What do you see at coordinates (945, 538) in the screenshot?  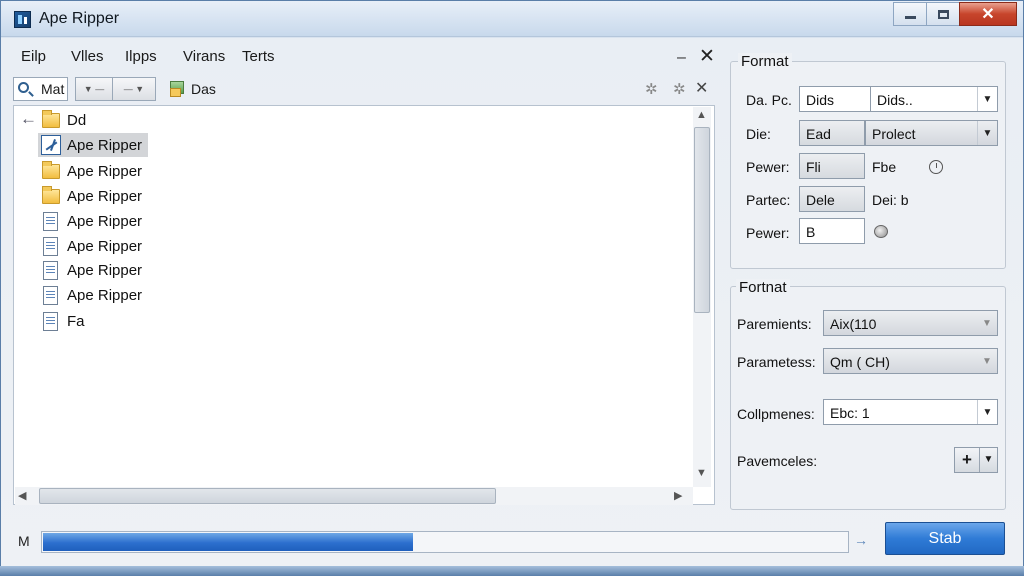 I see `start-button: Stab` at bounding box center [945, 538].